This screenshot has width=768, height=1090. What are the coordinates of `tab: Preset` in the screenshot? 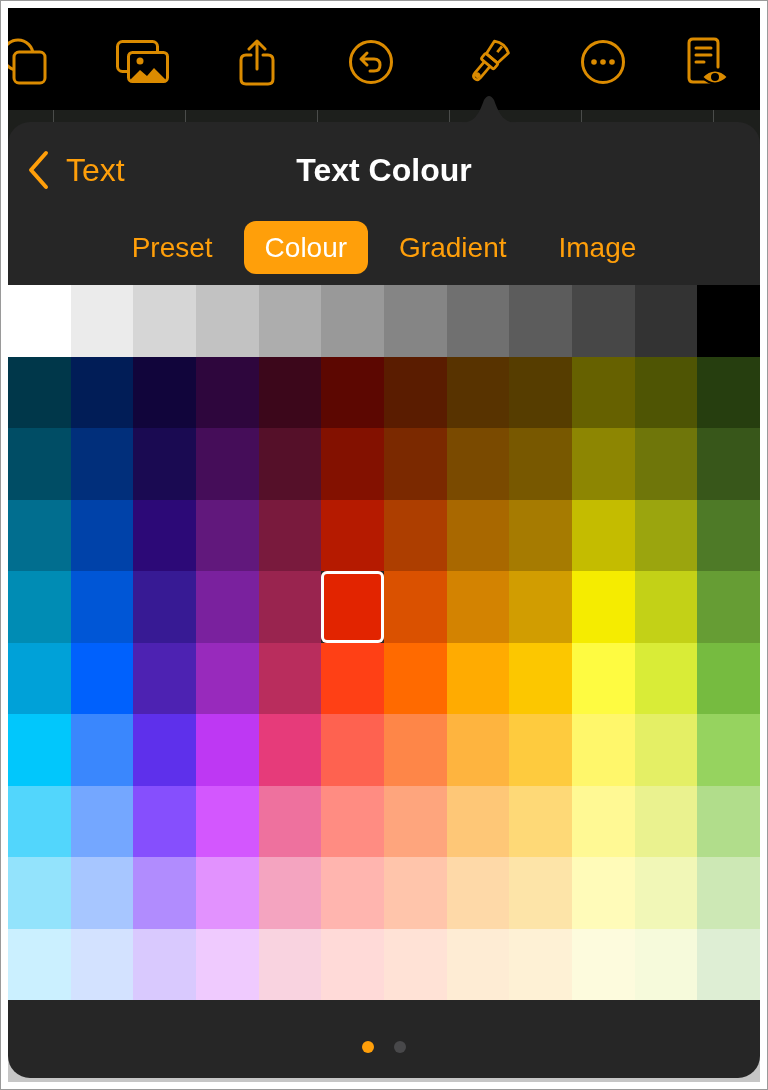 It's located at (172, 247).